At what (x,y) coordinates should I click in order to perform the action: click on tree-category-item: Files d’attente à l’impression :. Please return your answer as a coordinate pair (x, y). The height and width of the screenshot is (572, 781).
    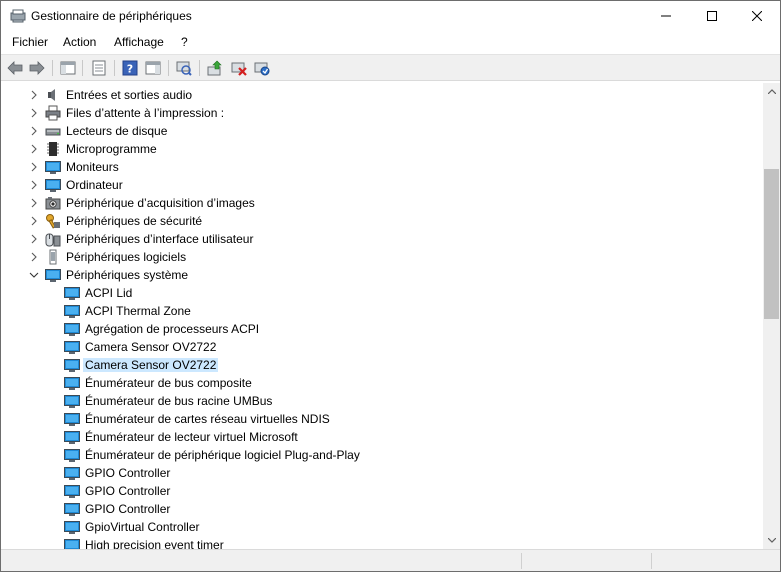
    Looking at the image, I should click on (382, 113).